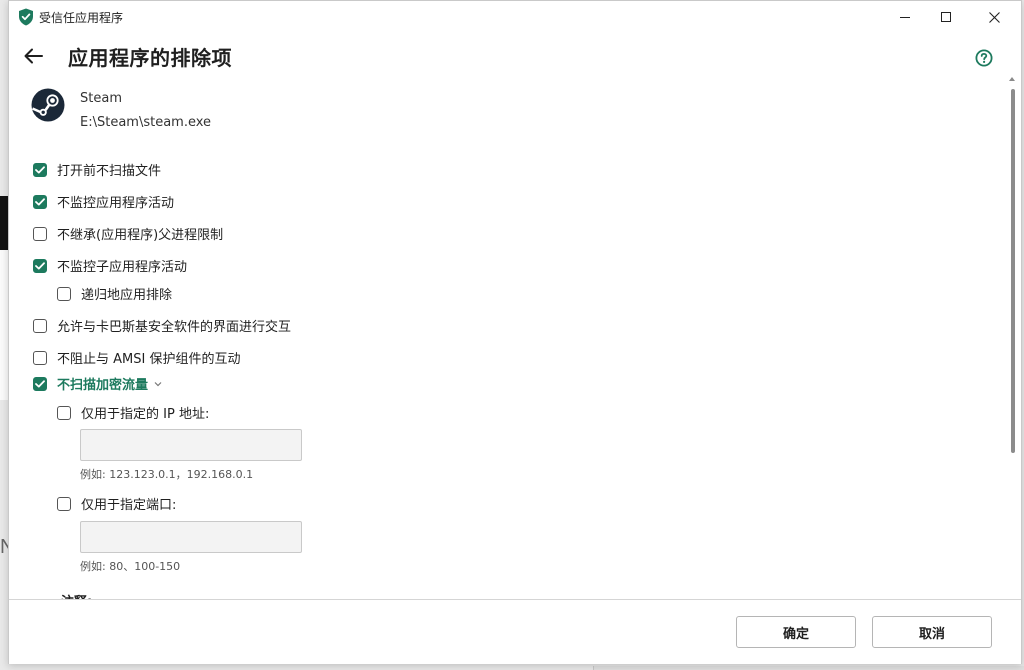 The height and width of the screenshot is (670, 1024). Describe the element at coordinates (26, 17) in the screenshot. I see `shield-icon` at that location.